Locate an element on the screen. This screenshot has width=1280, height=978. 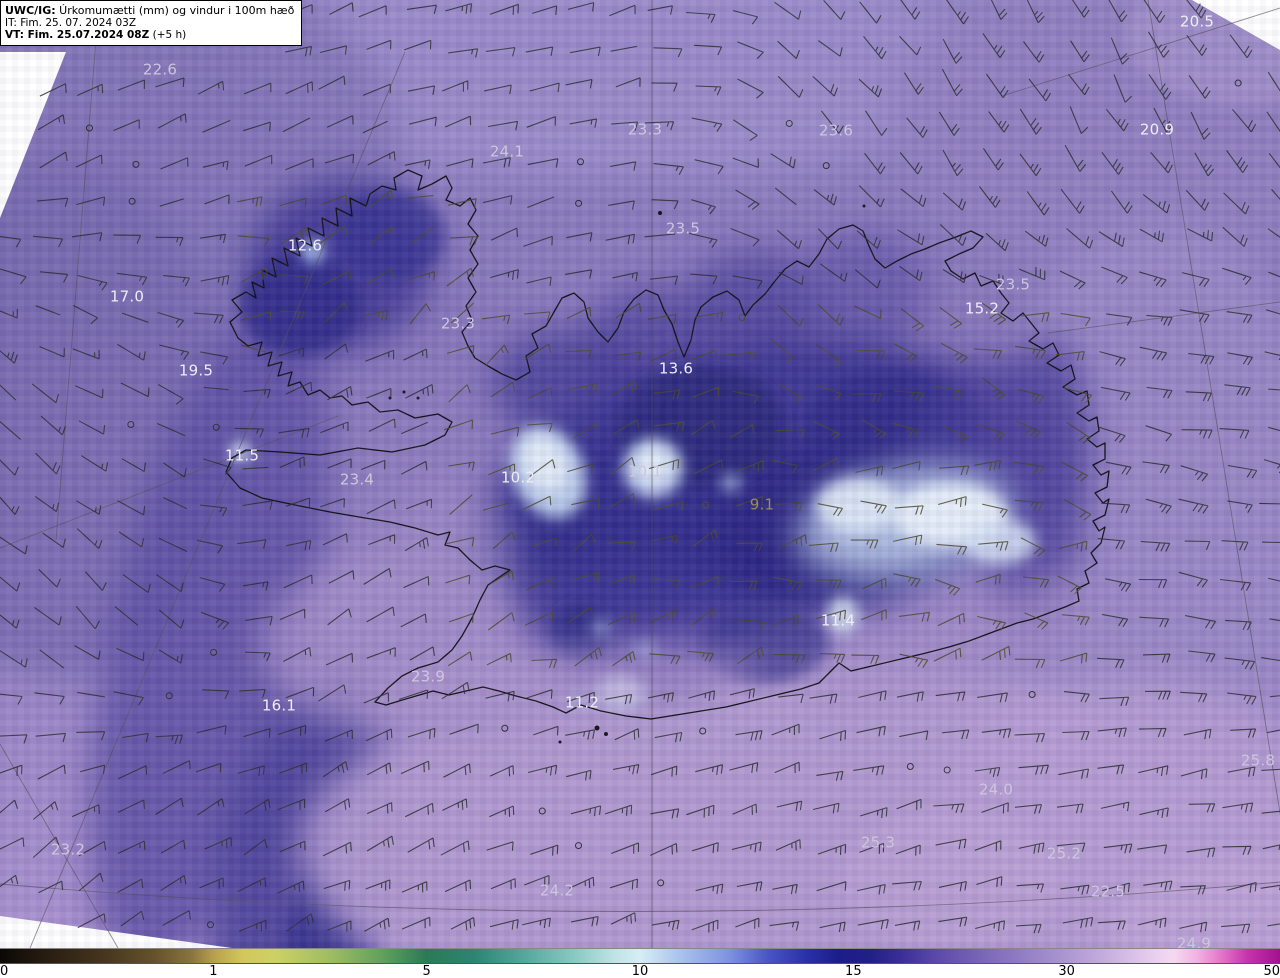
colorbar-tick-label: 5 is located at coordinates (426, 971).